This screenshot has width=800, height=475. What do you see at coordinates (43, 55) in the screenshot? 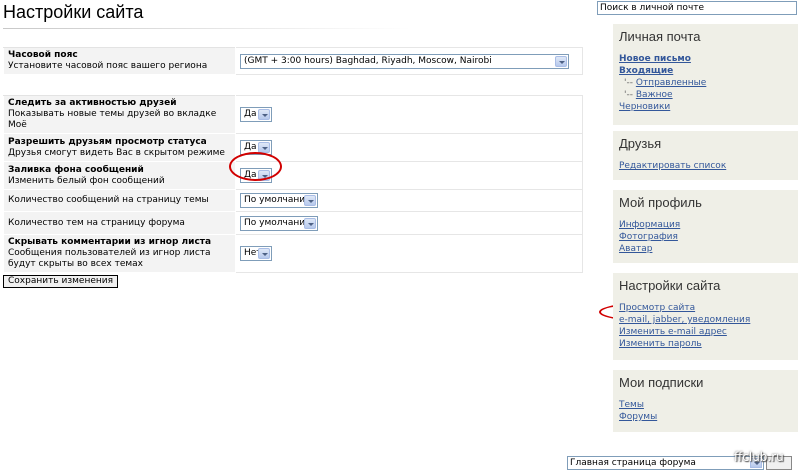
I see `timezone-label: Часовой пояс` at bounding box center [43, 55].